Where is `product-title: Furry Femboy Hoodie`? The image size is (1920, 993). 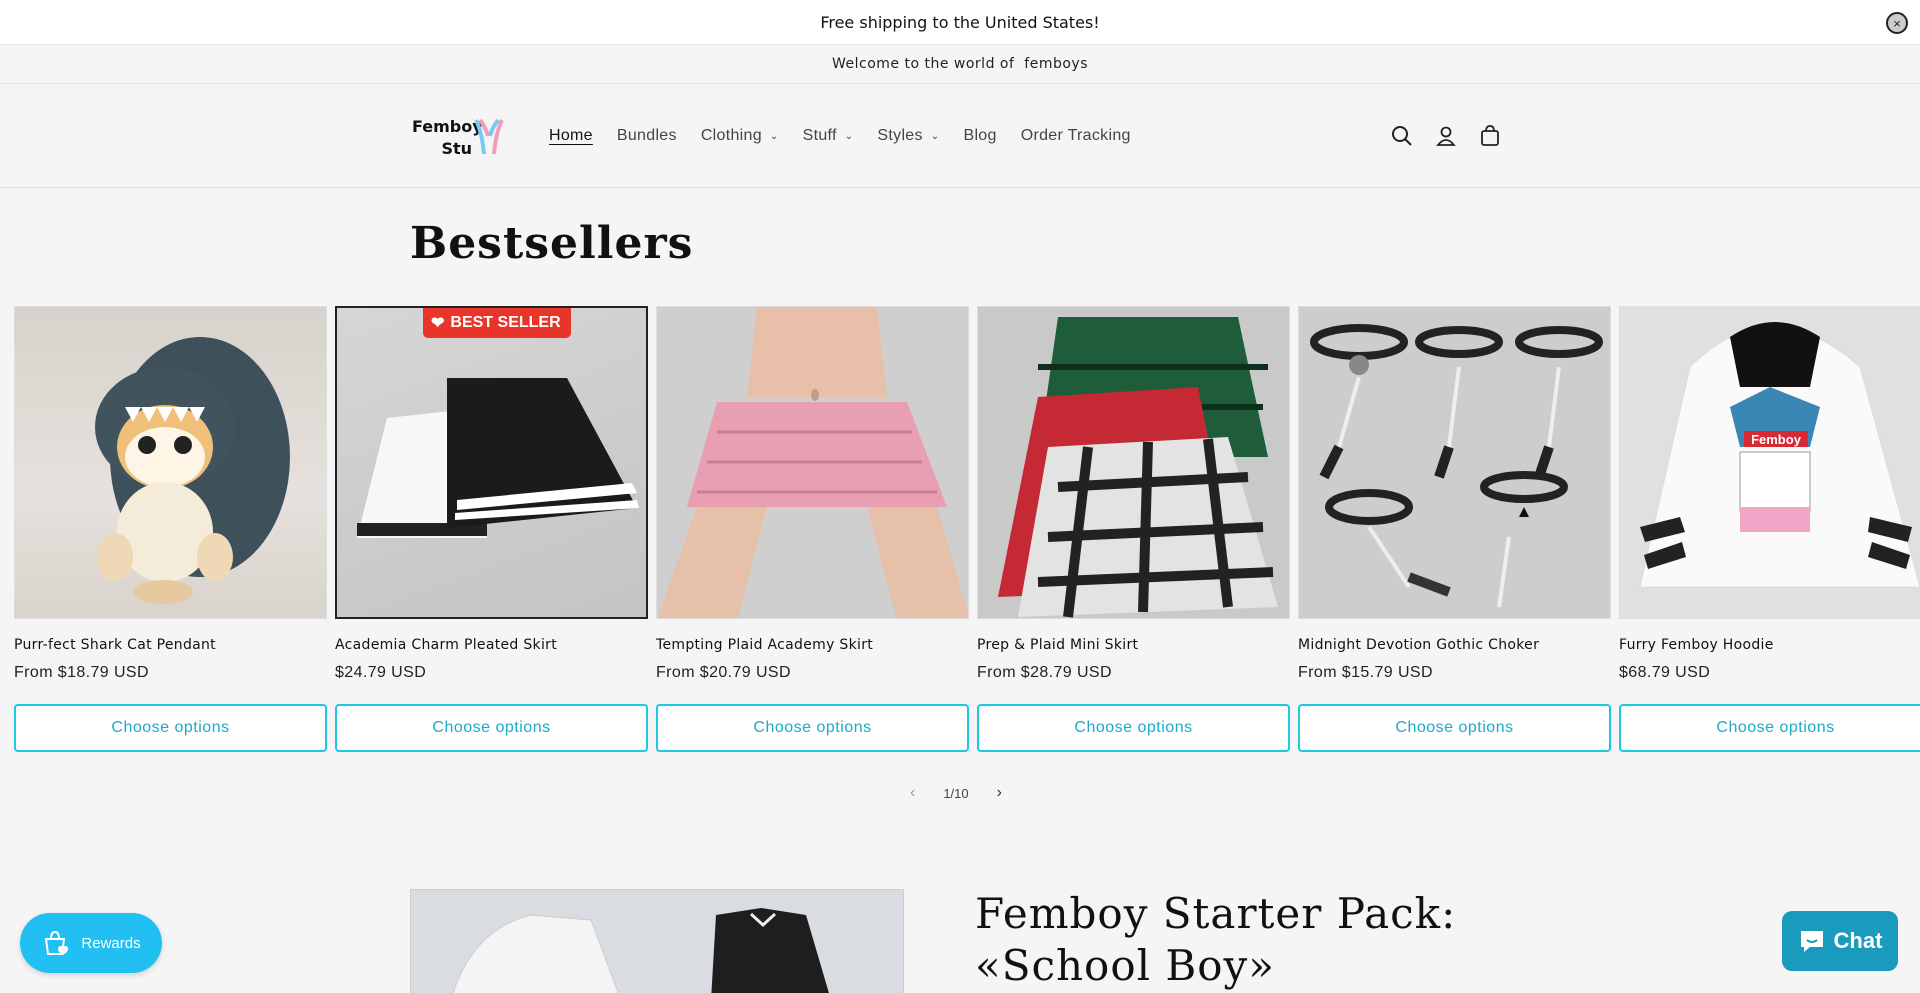 product-title: Furry Femboy Hoodie is located at coordinates (1769, 646).